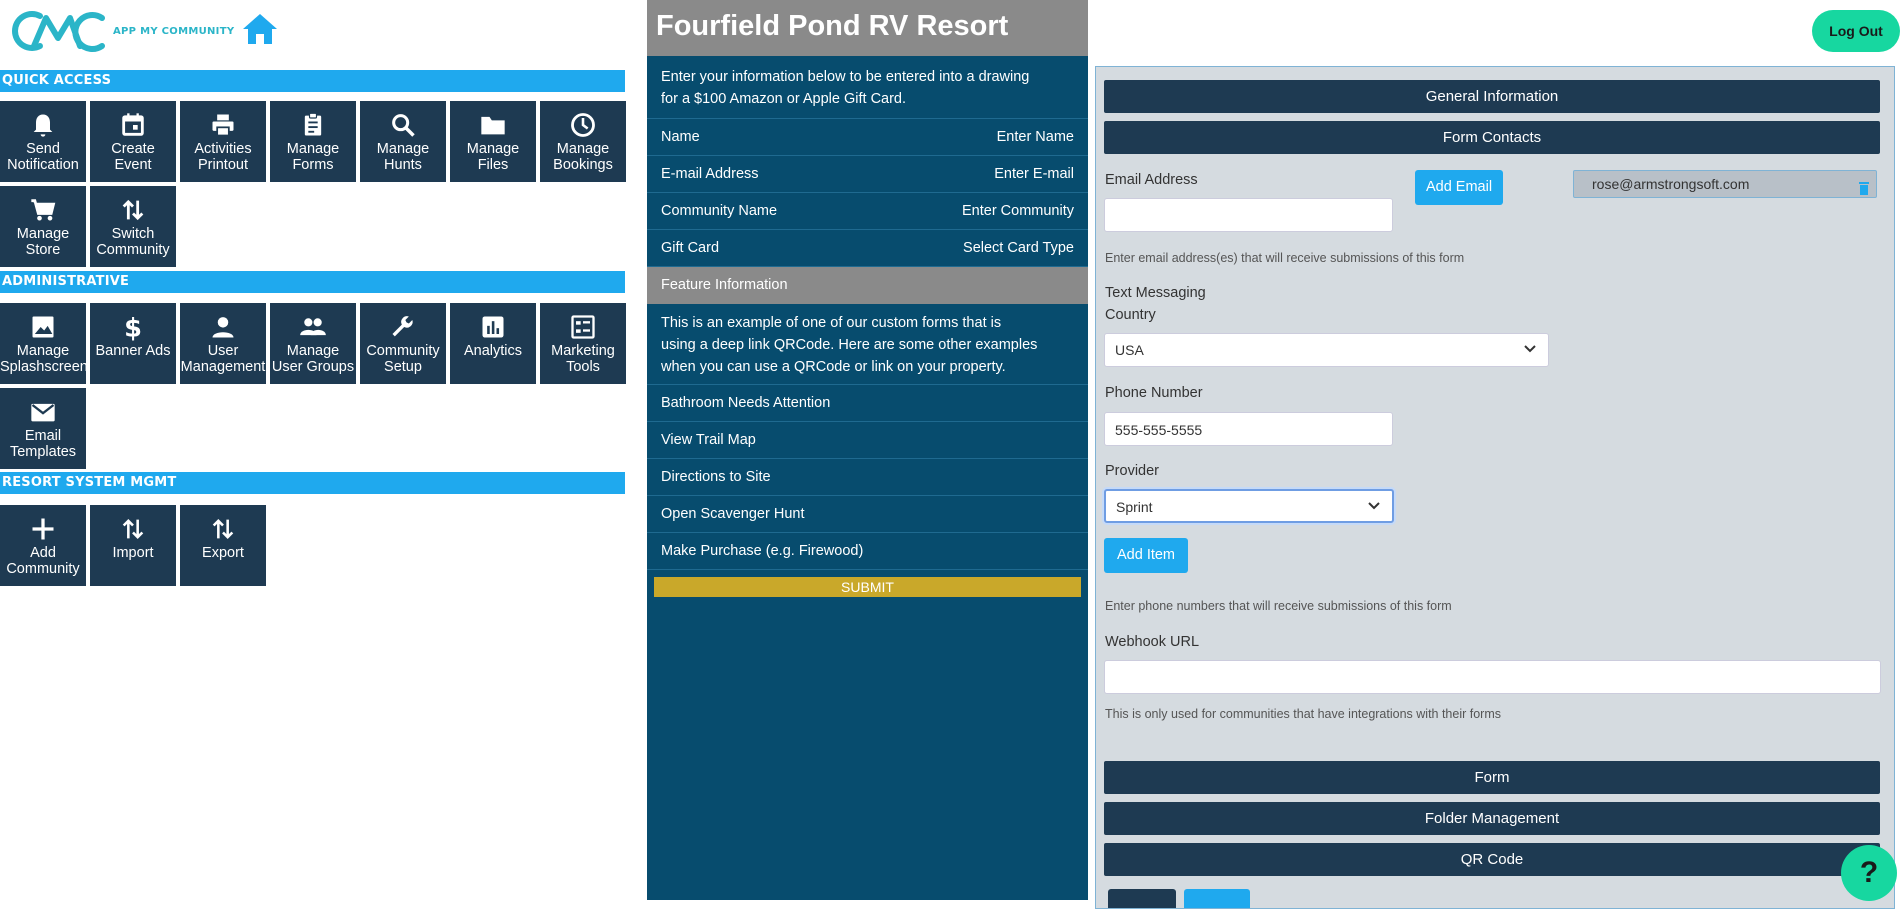 The width and height of the screenshot is (1901, 909). Describe the element at coordinates (133, 165) in the screenshot. I see `tile-label: Event` at that location.